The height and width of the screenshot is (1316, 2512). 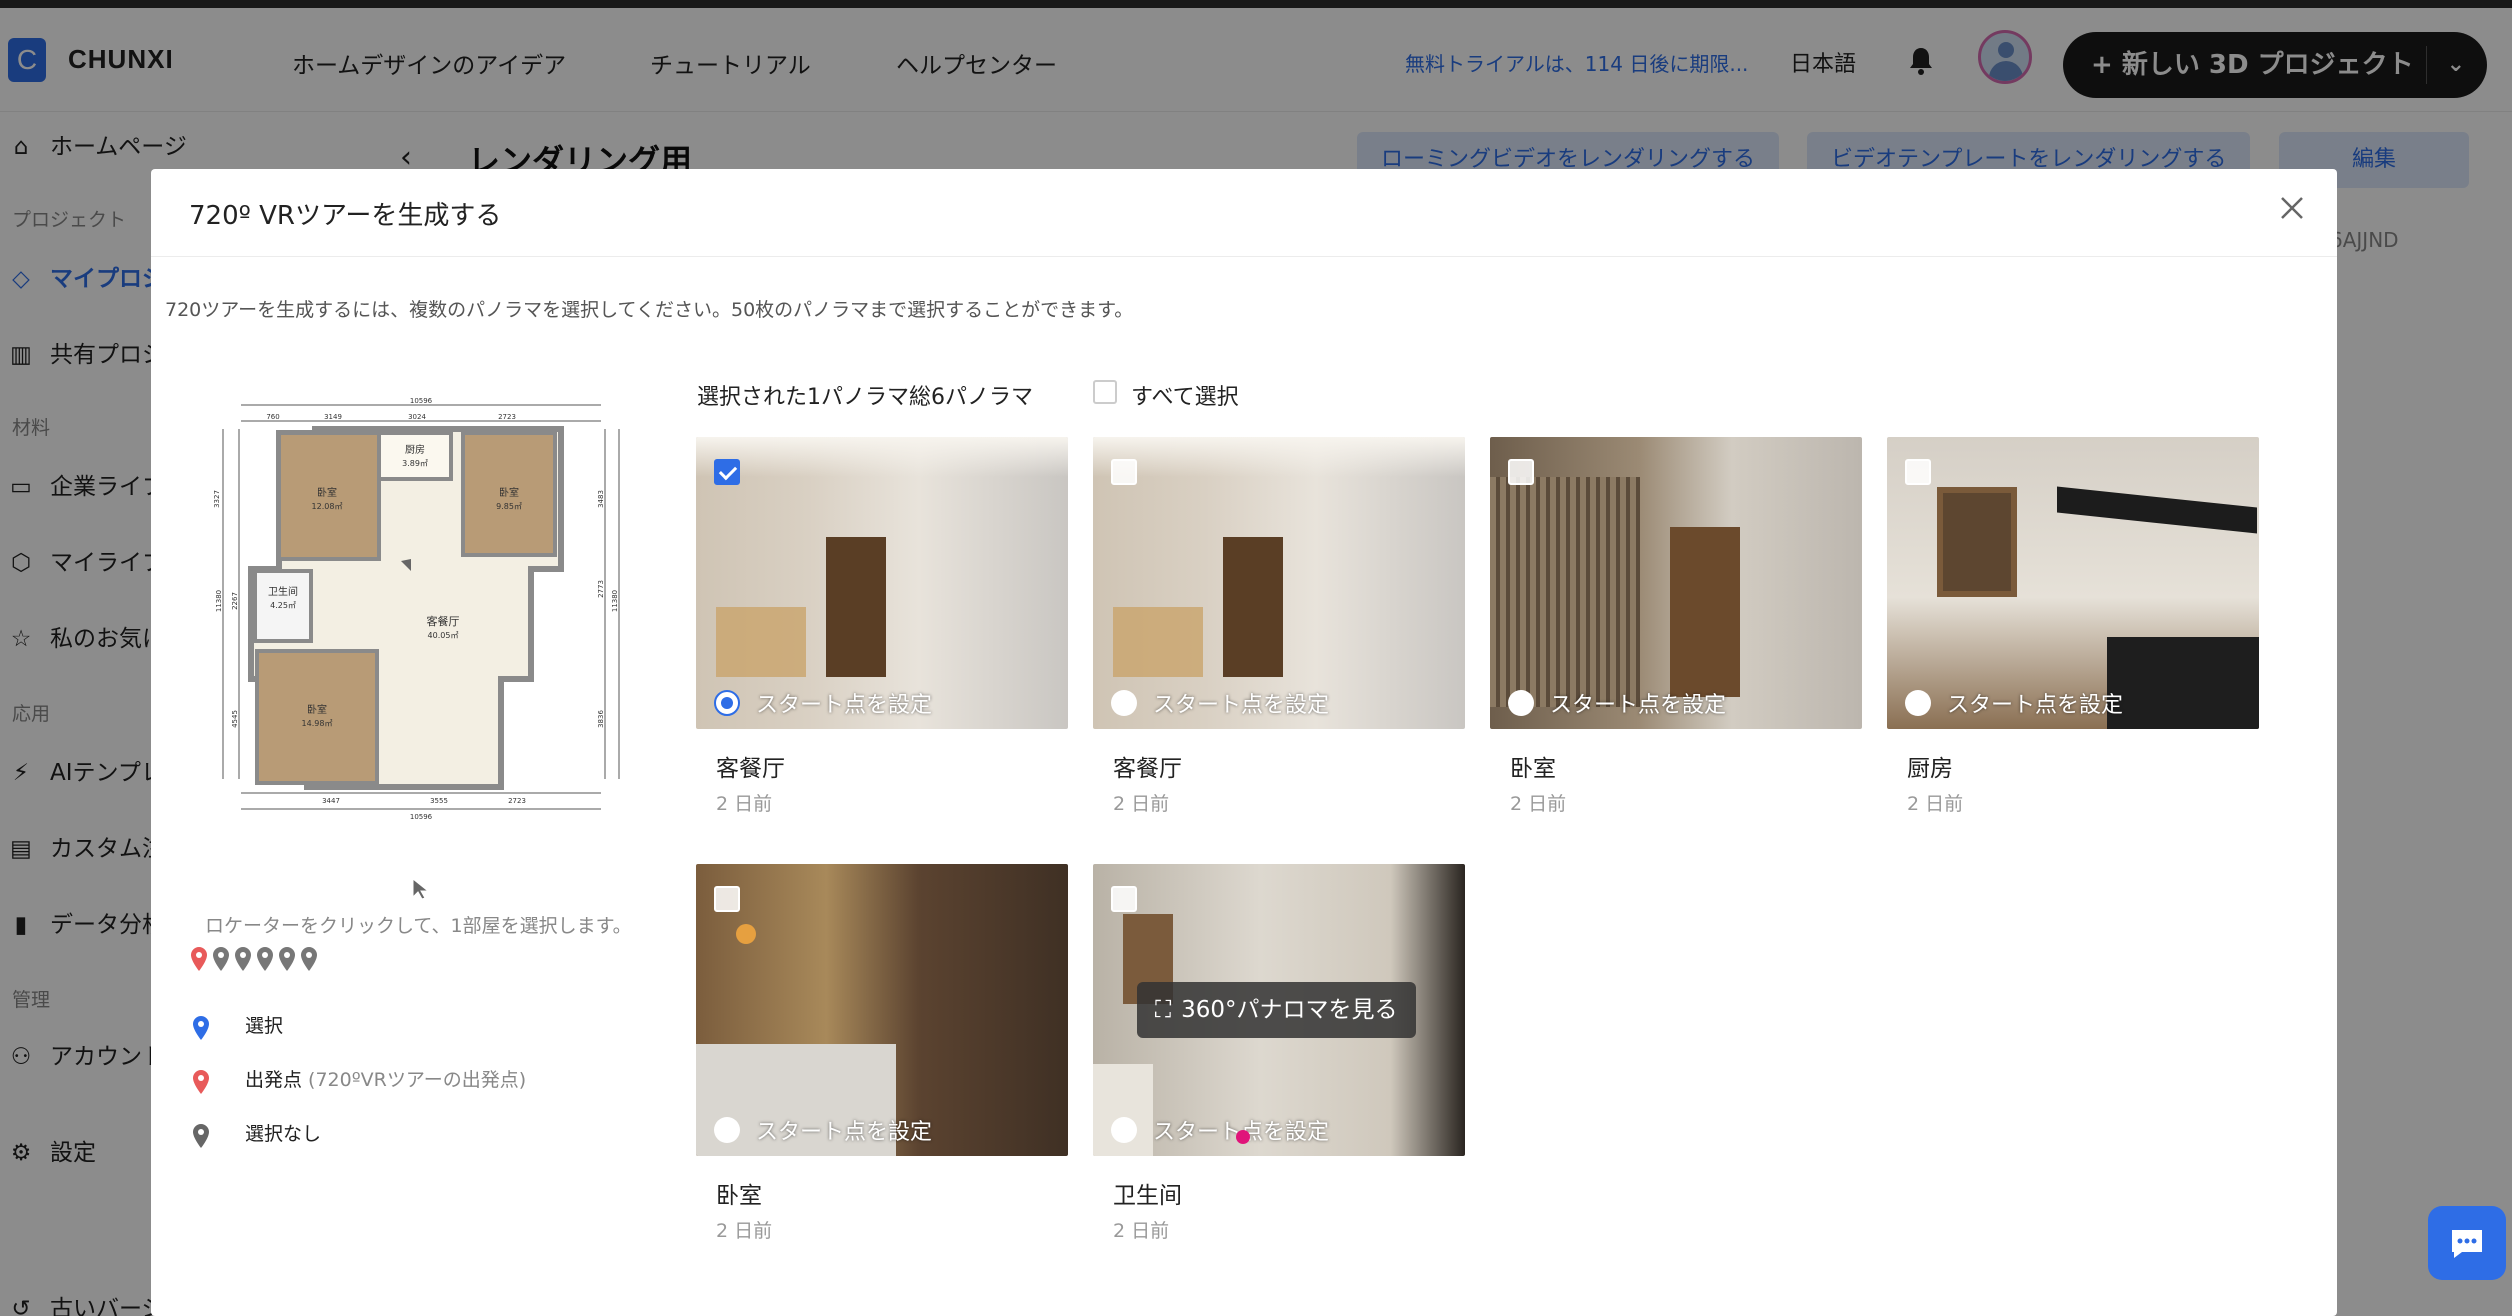 I want to click on close-icon, so click(x=2292, y=208).